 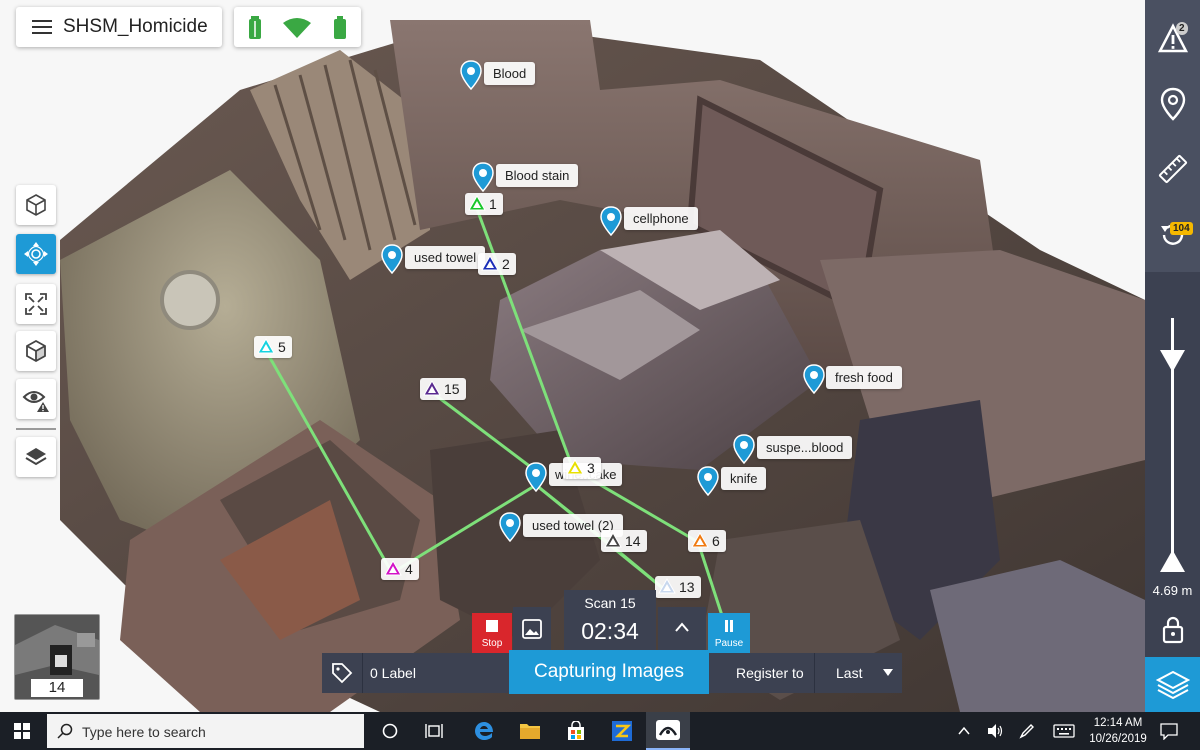 I want to click on scan-point-number: 14, so click(x=633, y=541).